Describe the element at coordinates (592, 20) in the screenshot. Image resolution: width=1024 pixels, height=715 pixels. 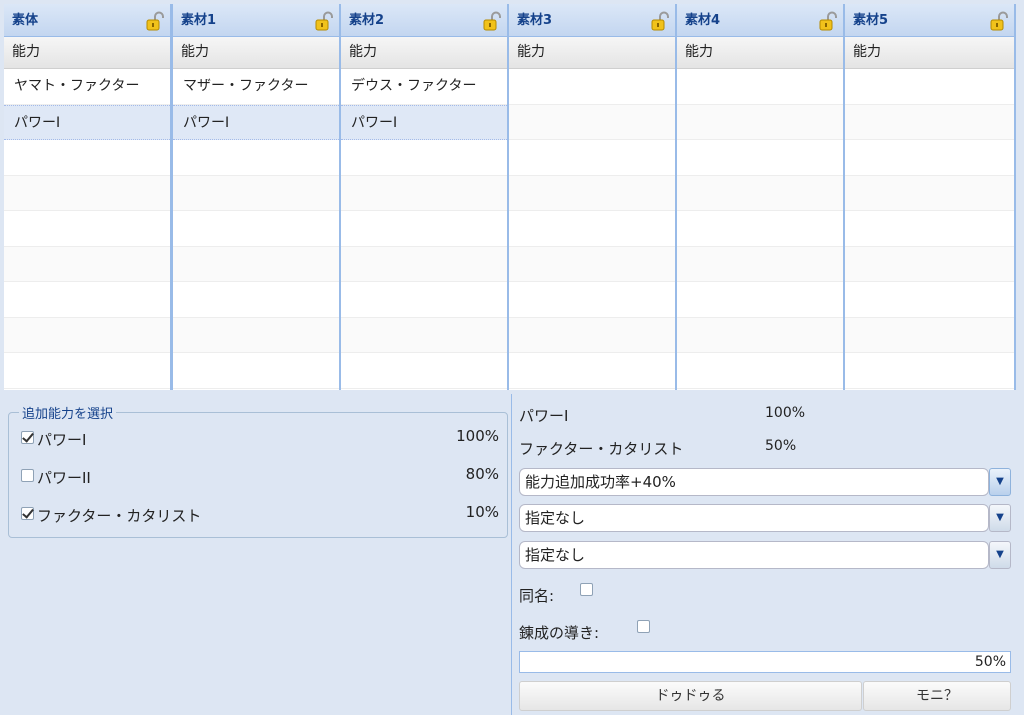
I see `column-header: 素材3` at that location.